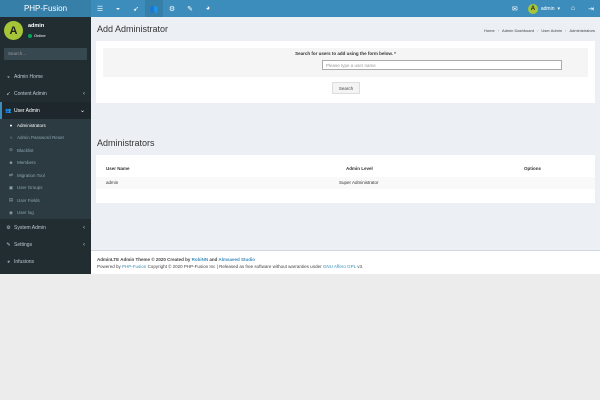  I want to click on sidebar-subitem-label: Admin Password Reset, so click(40, 138).